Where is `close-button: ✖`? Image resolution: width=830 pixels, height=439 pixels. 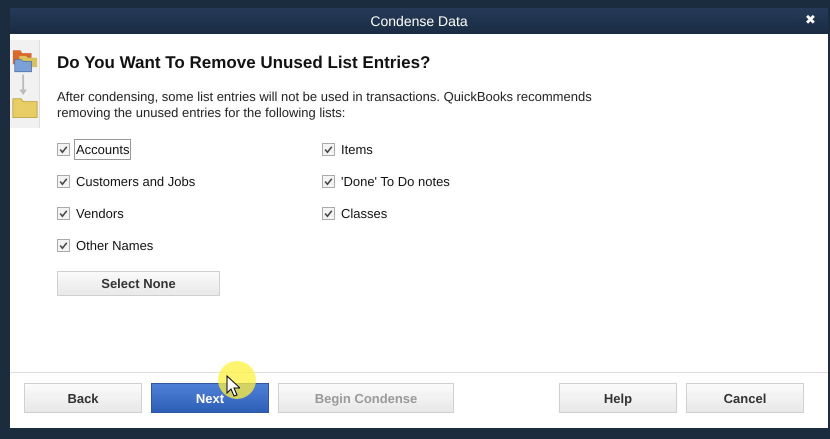
close-button: ✖ is located at coordinates (810, 19).